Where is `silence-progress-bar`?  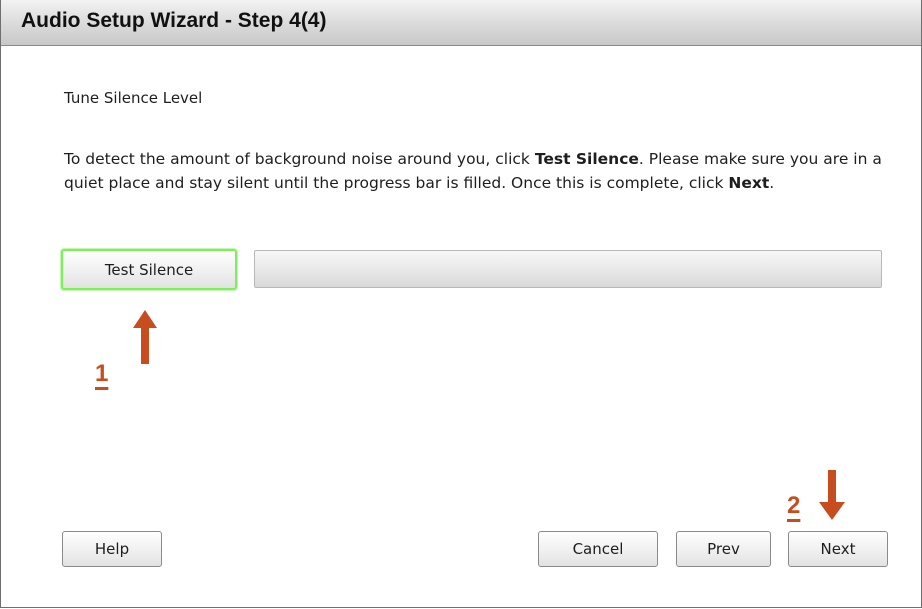
silence-progress-bar is located at coordinates (568, 269).